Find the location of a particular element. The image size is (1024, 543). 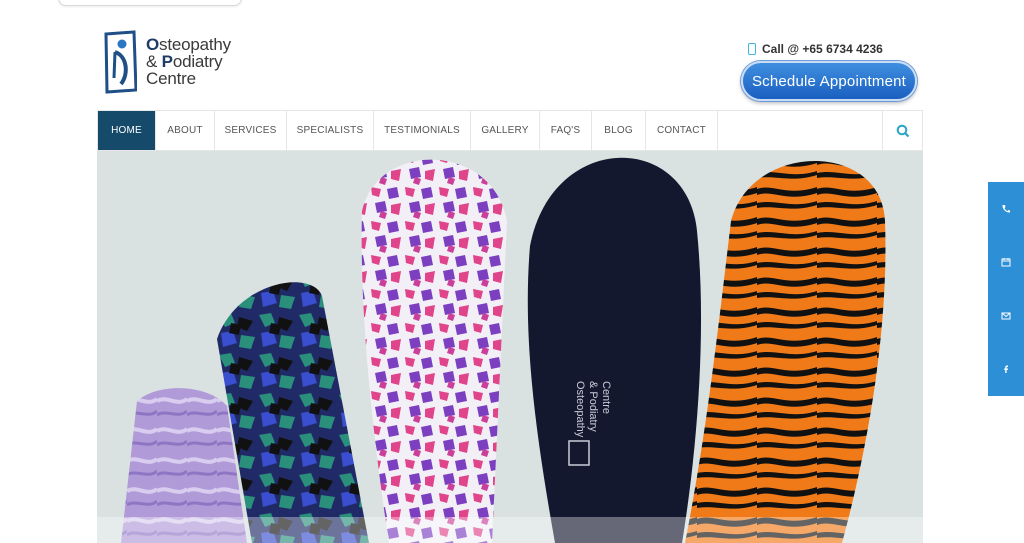

mail-icon is located at coordinates (1006, 316).